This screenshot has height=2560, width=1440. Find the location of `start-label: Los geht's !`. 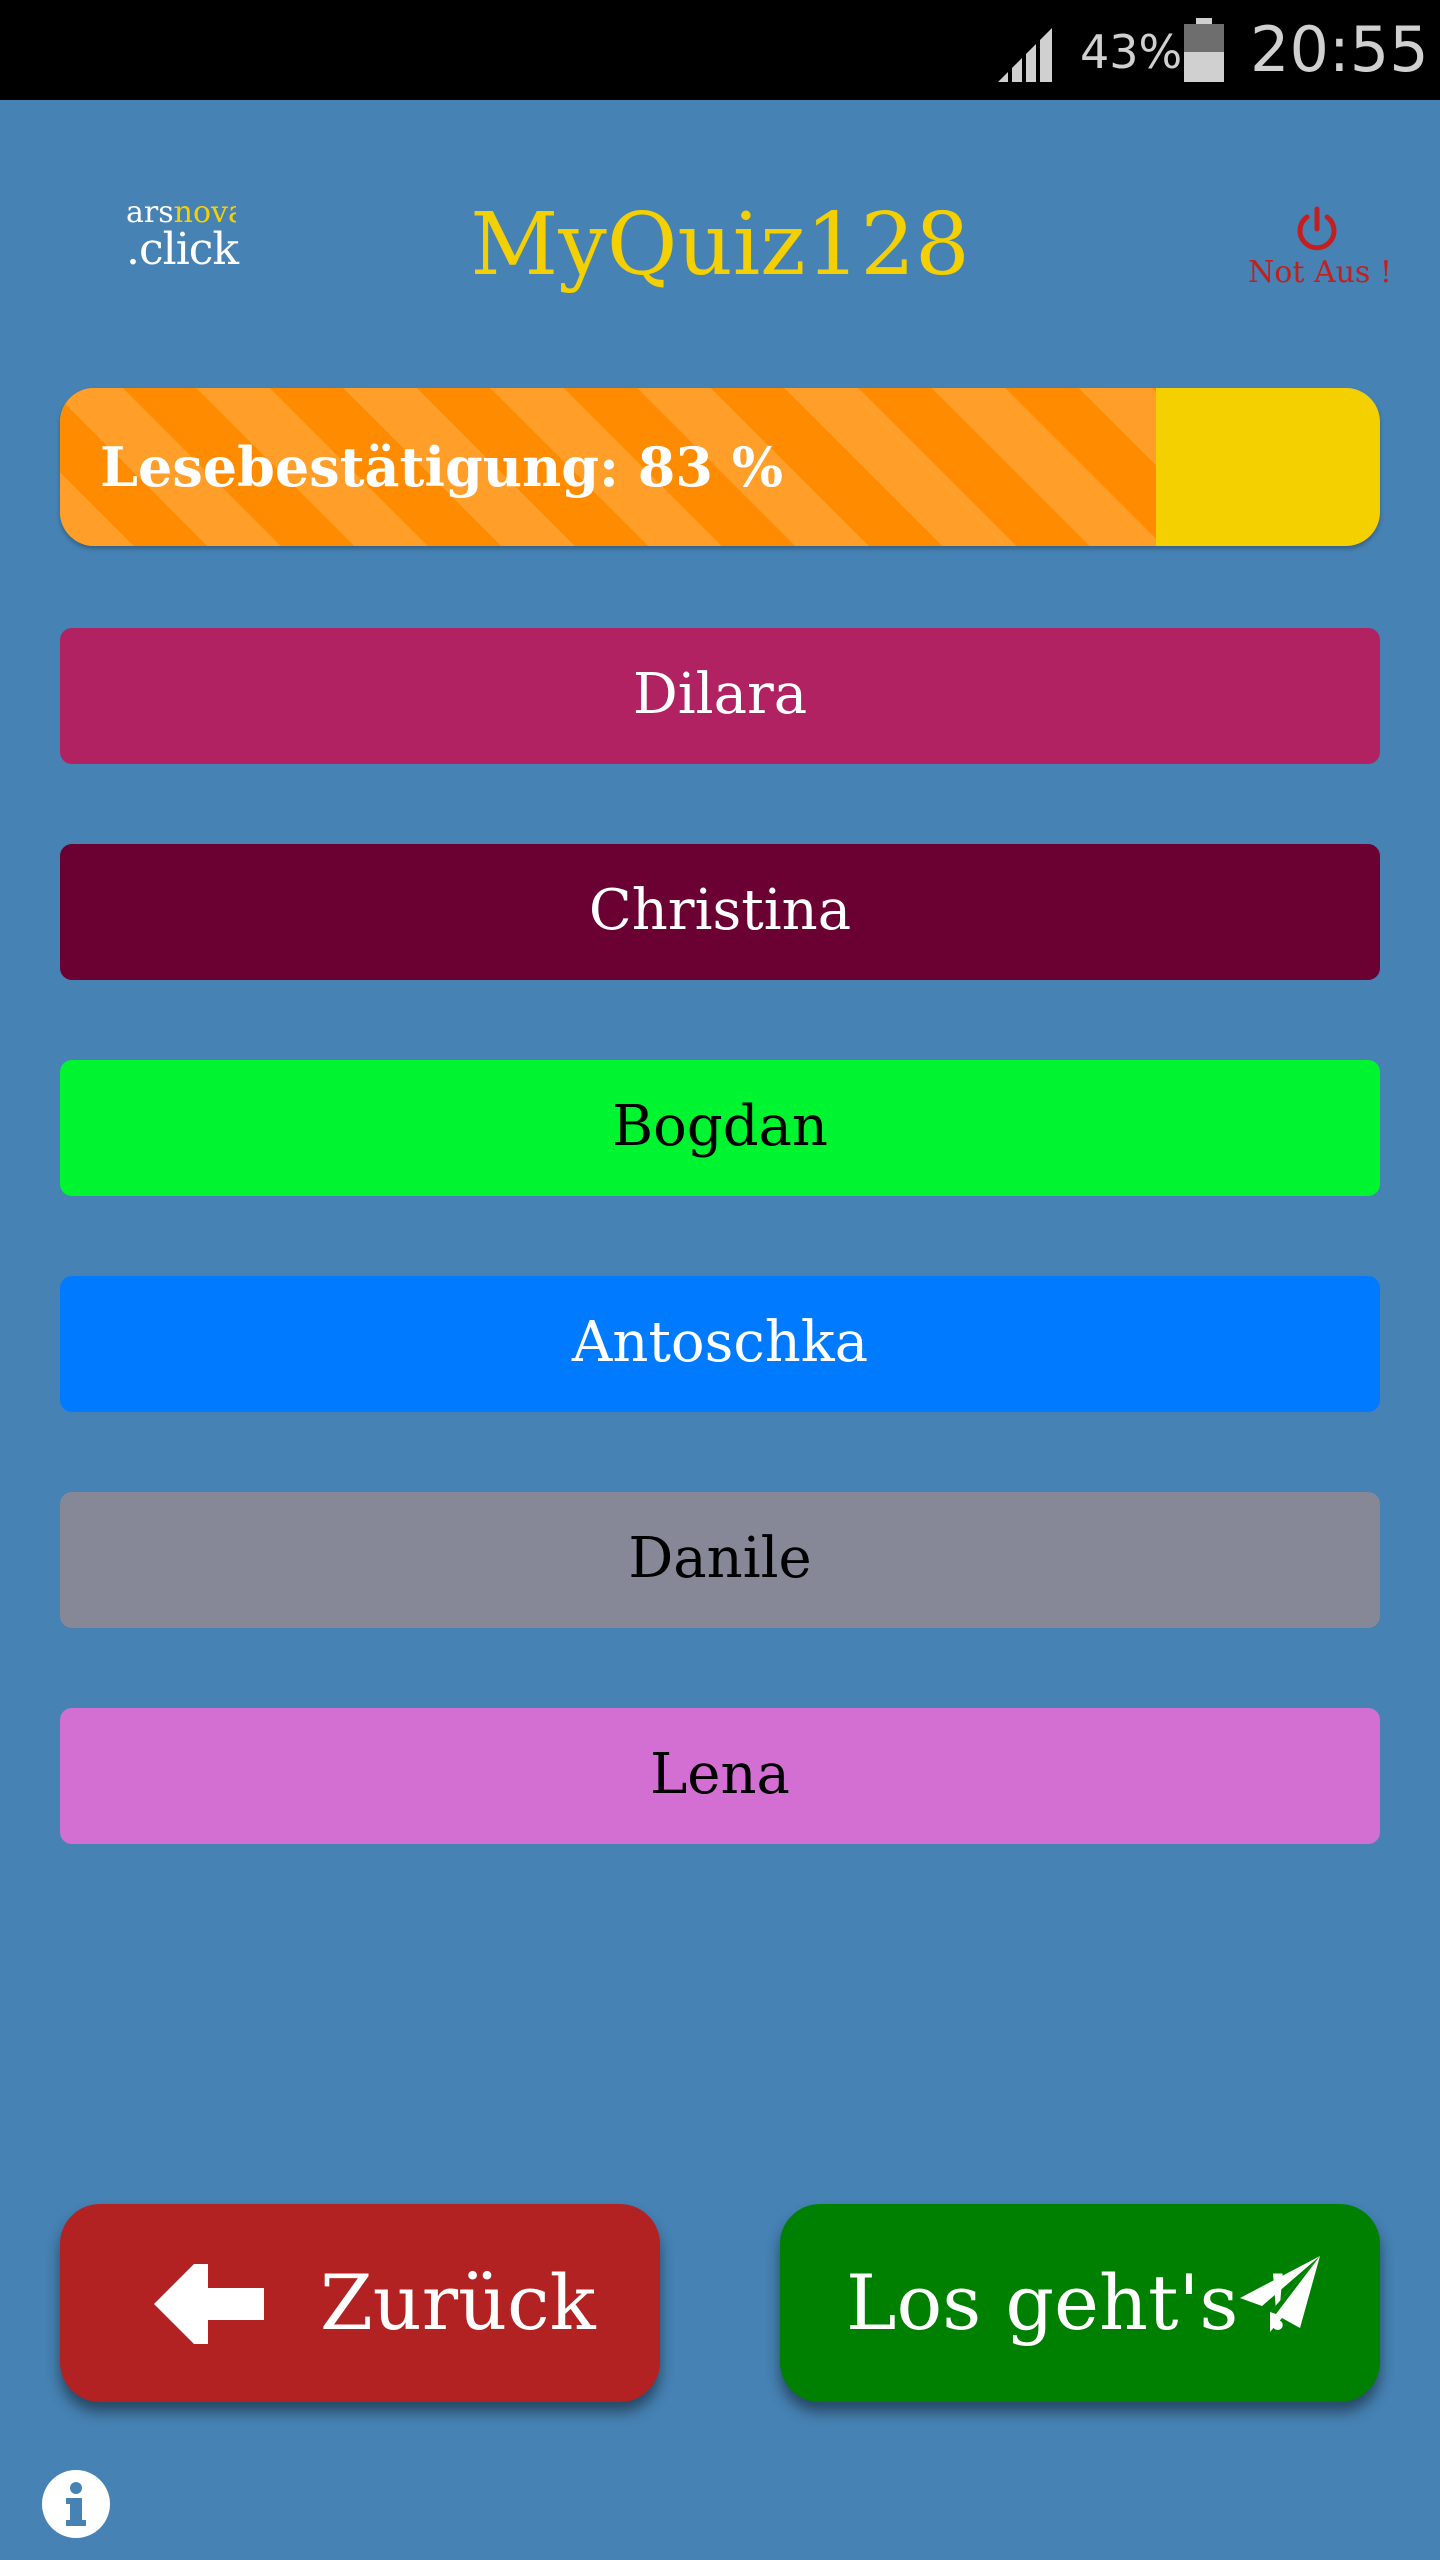

start-label: Los geht's ! is located at coordinates (1070, 2302).